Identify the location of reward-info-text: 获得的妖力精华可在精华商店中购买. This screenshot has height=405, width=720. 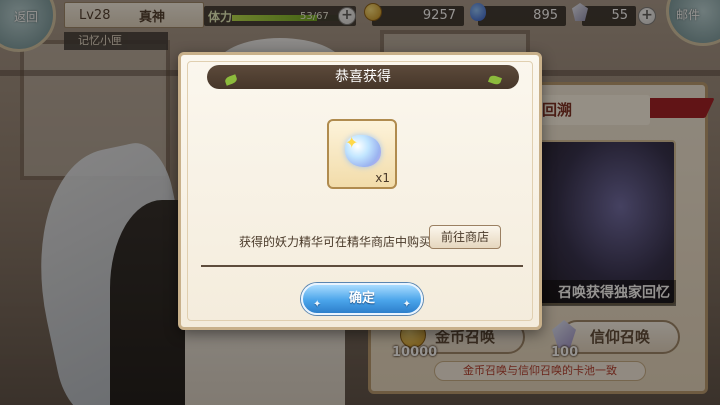
(335, 242).